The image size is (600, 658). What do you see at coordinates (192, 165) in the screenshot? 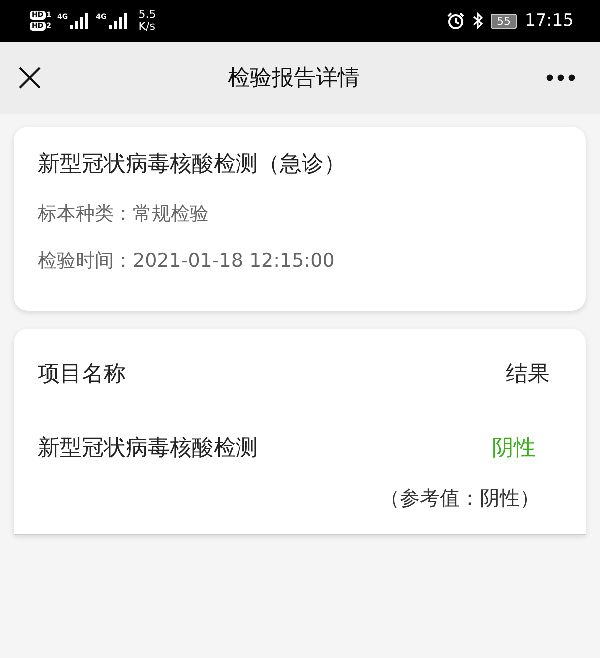
I see `test-title: 新型冠状病毒核酸检测（急诊）` at bounding box center [192, 165].